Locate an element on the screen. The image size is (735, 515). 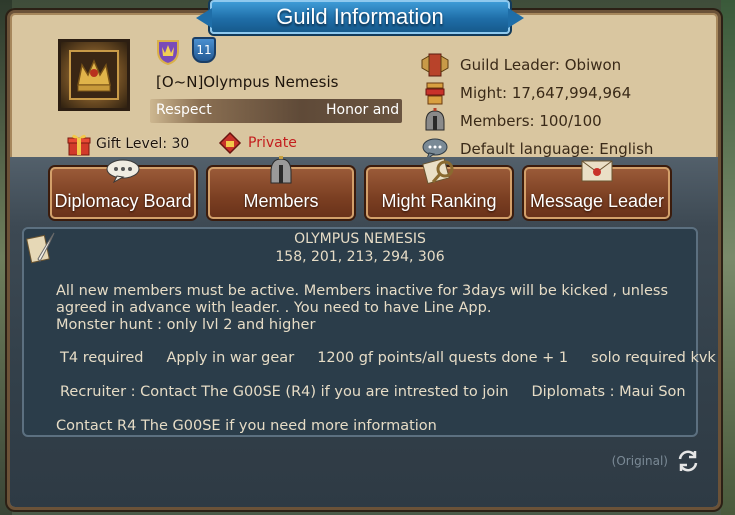
guild-emblem is located at coordinates (94, 75).